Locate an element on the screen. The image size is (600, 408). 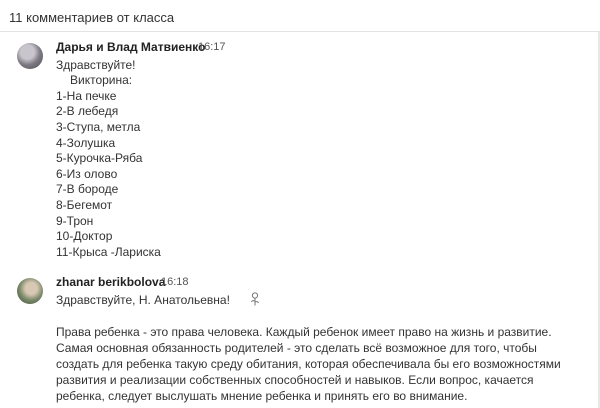
comment-text-line: 8-Бегемот is located at coordinates (84, 205).